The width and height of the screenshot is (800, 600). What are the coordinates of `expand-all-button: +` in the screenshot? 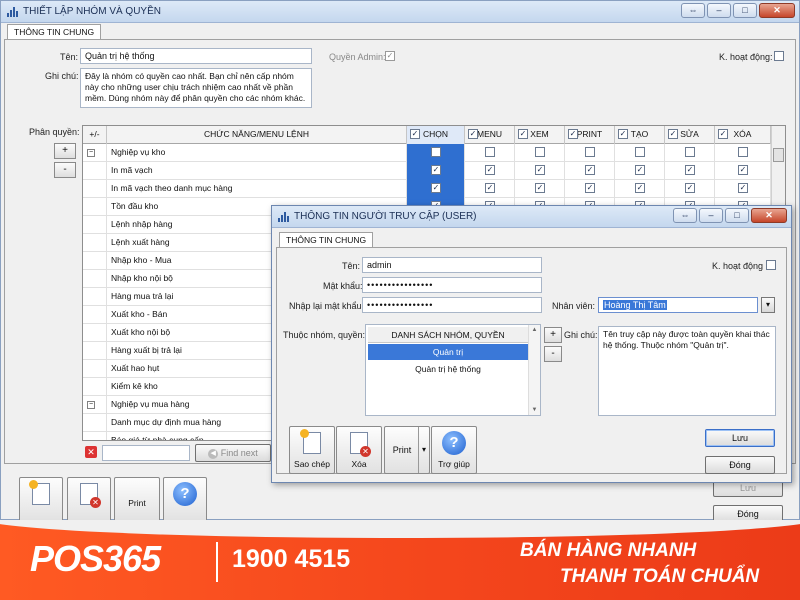 It's located at (65, 151).